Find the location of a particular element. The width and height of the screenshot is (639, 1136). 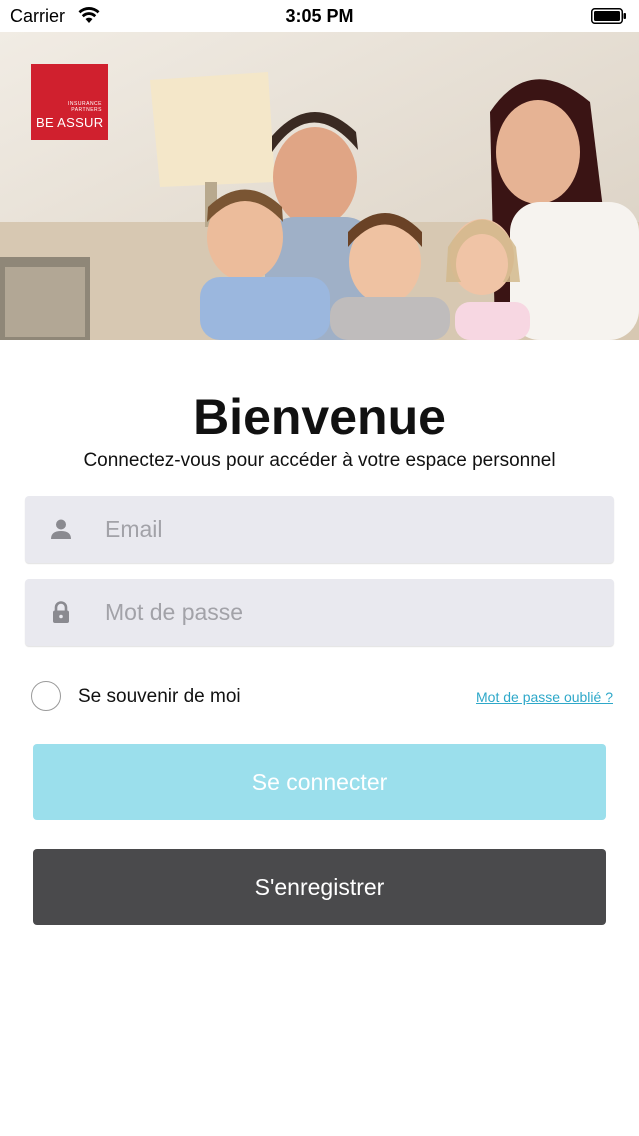

battery-icon is located at coordinates (608, 16).